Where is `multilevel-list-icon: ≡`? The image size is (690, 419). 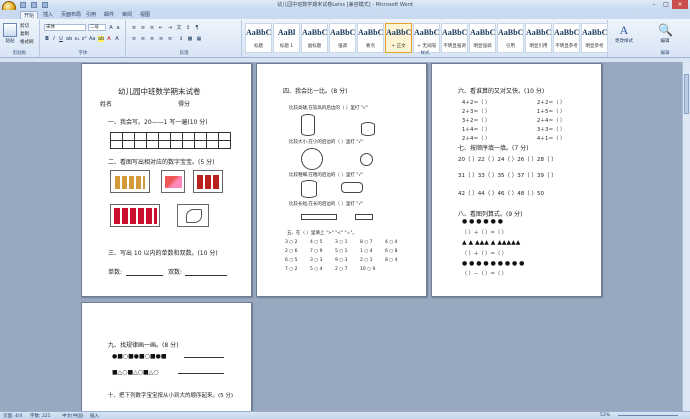
multilevel-list-icon: ≡ is located at coordinates (152, 28).